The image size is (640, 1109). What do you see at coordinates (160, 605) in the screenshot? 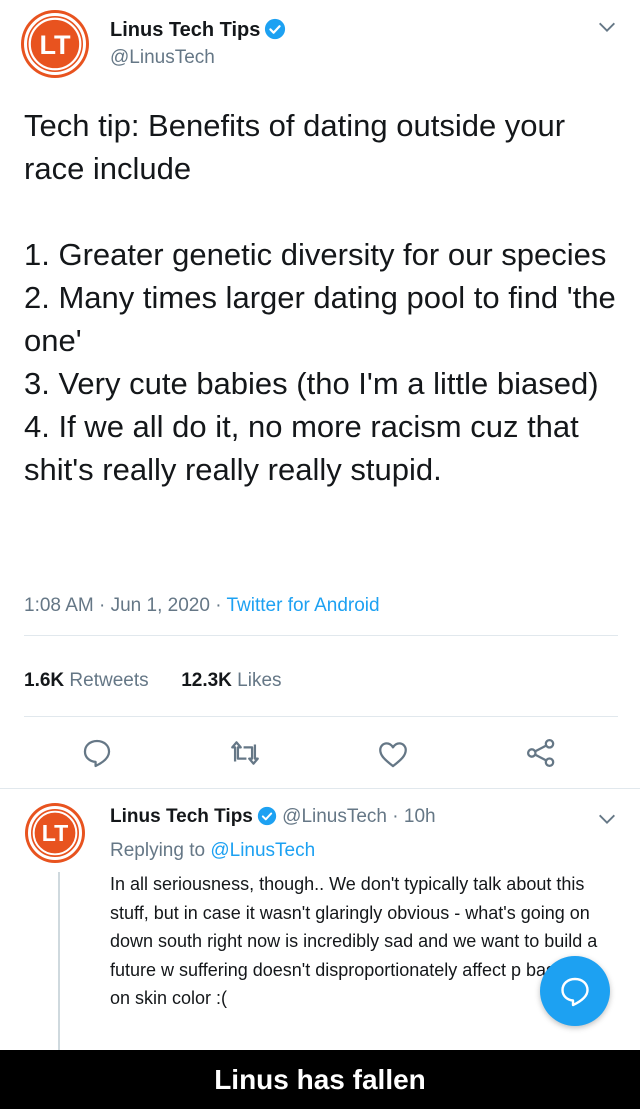
I see `tweet-date: Jun 1, 2020` at bounding box center [160, 605].